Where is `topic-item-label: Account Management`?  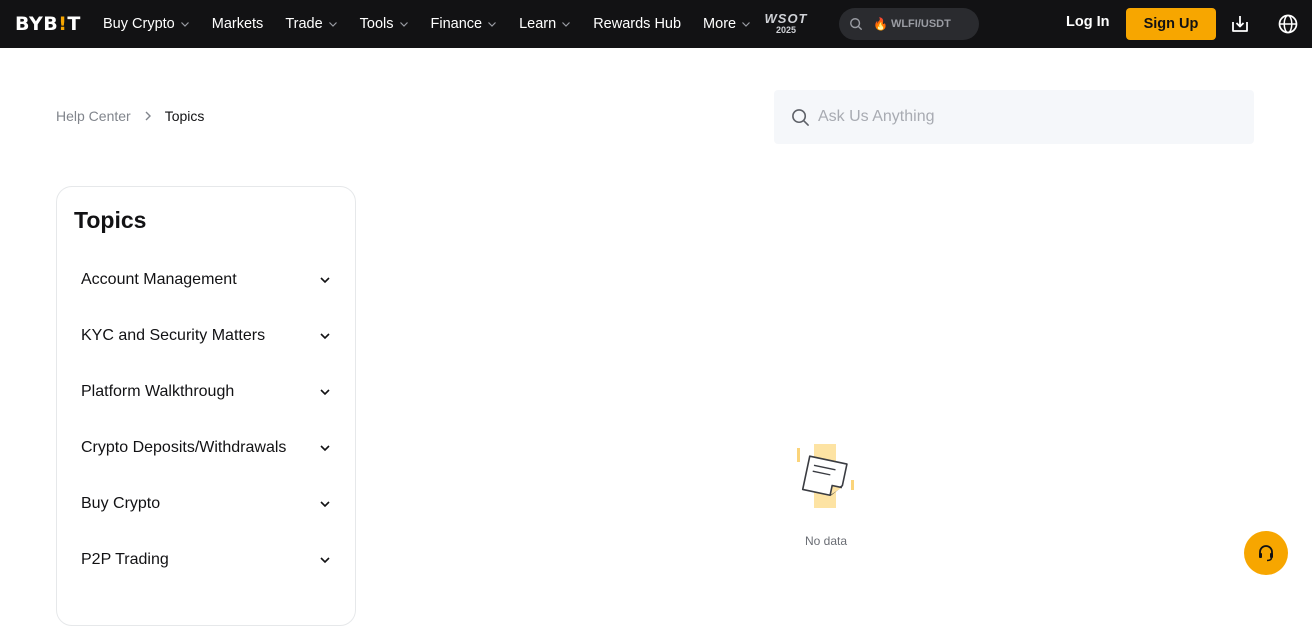
topic-item-label: Account Management is located at coordinates (159, 279).